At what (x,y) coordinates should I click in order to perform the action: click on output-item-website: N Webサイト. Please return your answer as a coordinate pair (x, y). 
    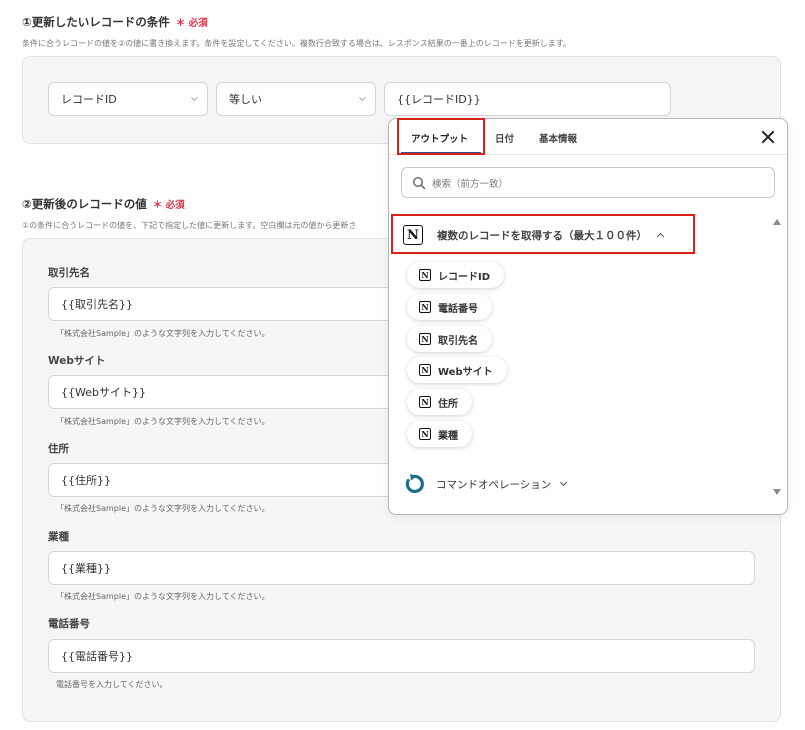
    Looking at the image, I should click on (457, 370).